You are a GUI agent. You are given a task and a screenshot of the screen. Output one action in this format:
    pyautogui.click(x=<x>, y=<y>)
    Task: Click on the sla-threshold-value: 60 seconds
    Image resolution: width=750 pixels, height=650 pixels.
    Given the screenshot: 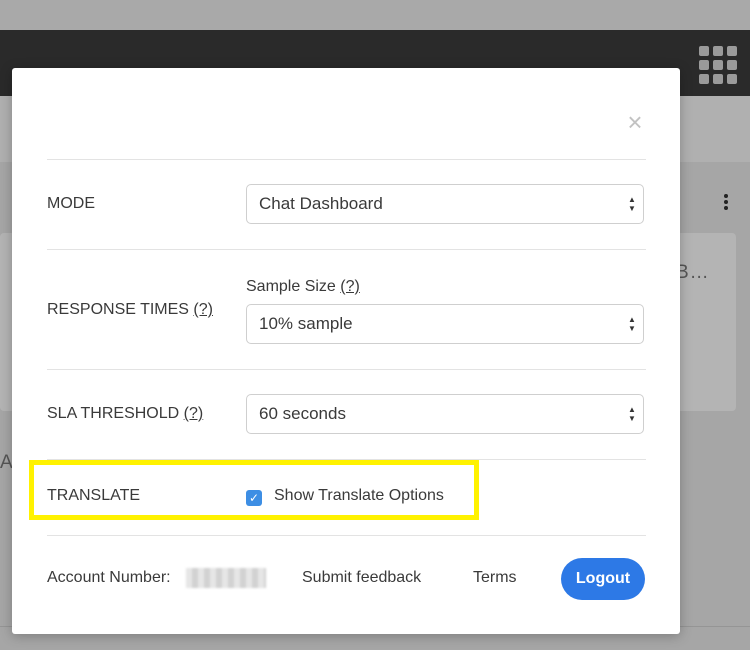 What is the action you would take?
    pyautogui.click(x=302, y=413)
    